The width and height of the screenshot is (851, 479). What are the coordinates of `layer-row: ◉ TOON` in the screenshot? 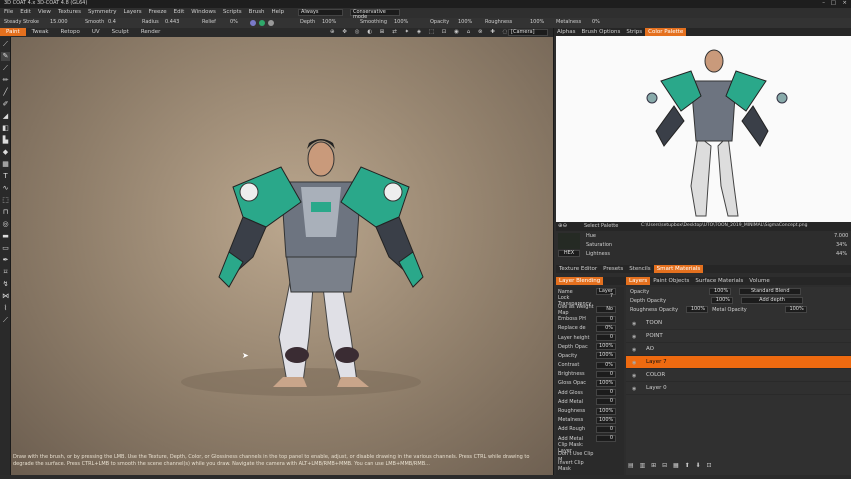 It's located at (738, 323).